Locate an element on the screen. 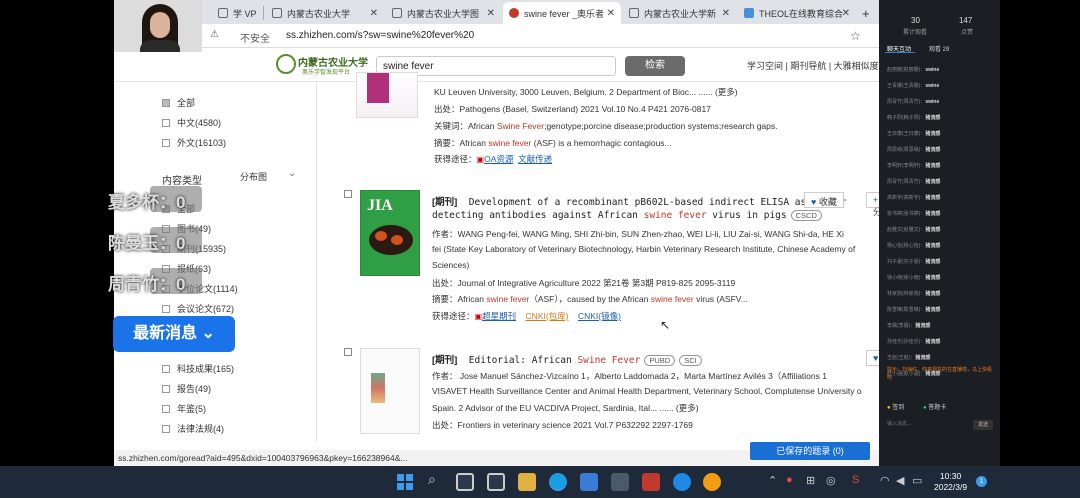 This screenshot has height=498, width=1080. sougou-icon: S is located at coordinates (855, 480).